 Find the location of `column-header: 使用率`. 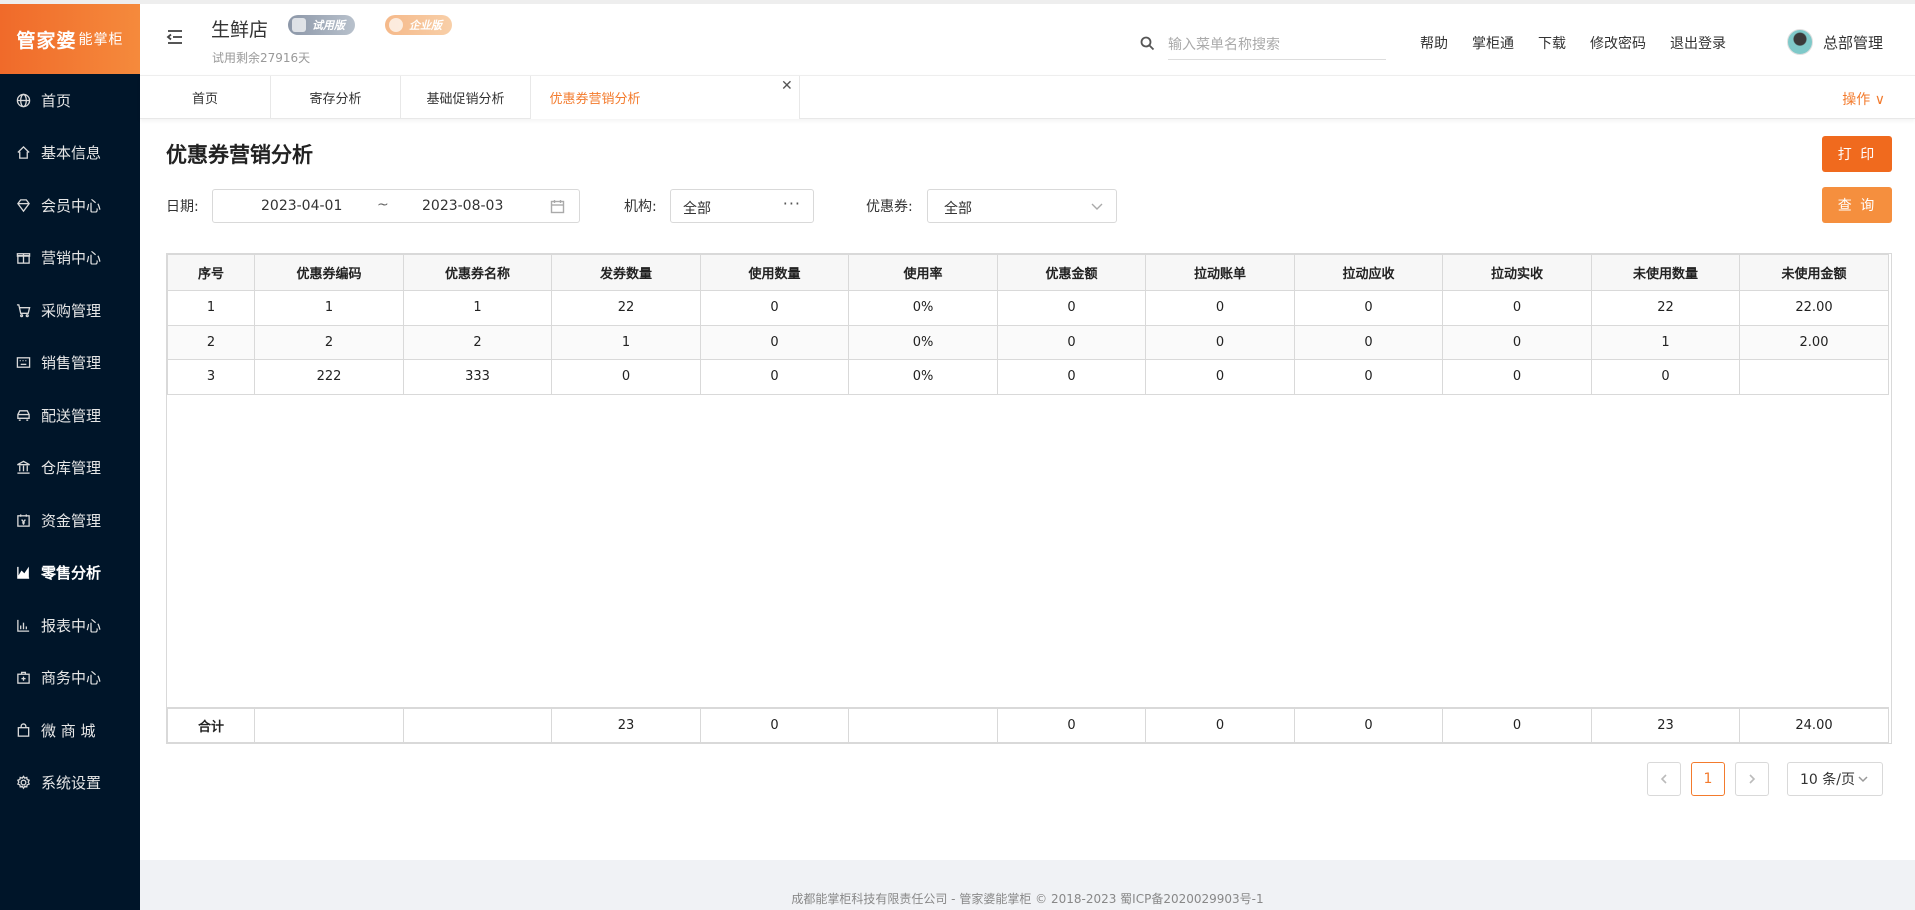

column-header: 使用率 is located at coordinates (923, 272).